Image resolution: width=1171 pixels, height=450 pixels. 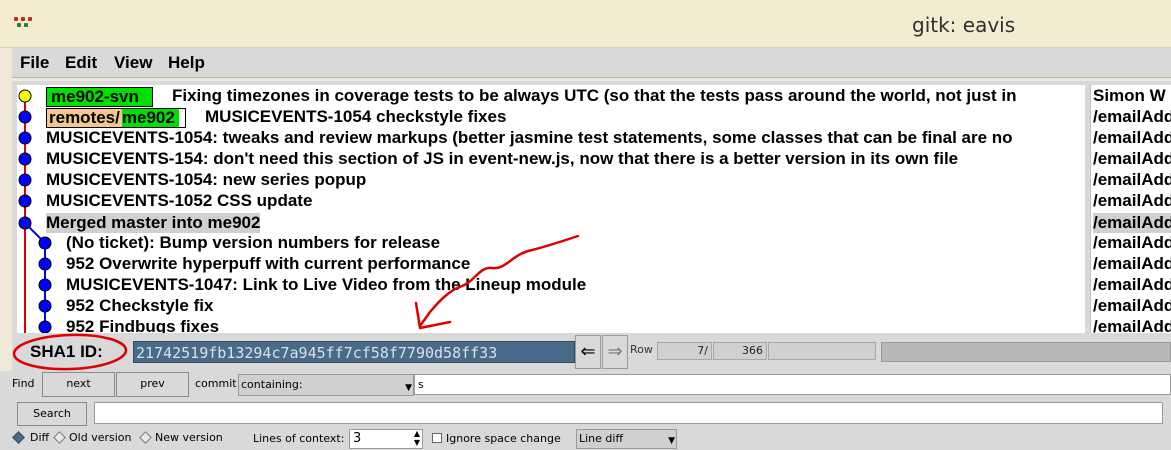 I want to click on find-label: Find, so click(x=23, y=383).